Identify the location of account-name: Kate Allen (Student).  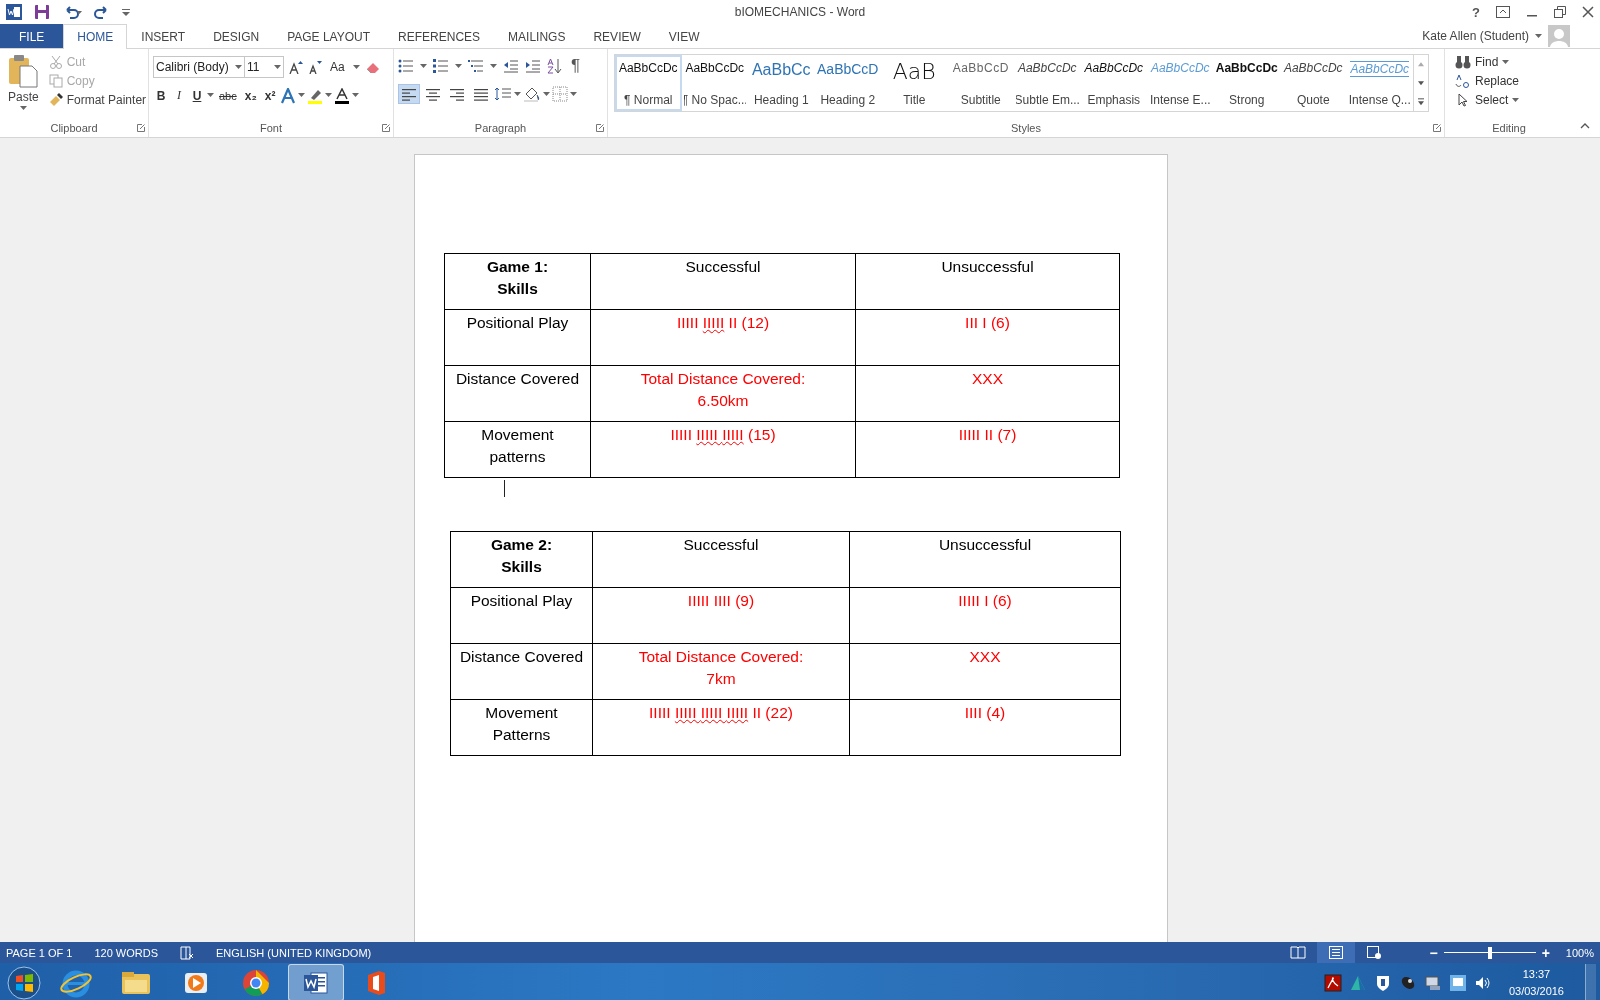
(1475, 36).